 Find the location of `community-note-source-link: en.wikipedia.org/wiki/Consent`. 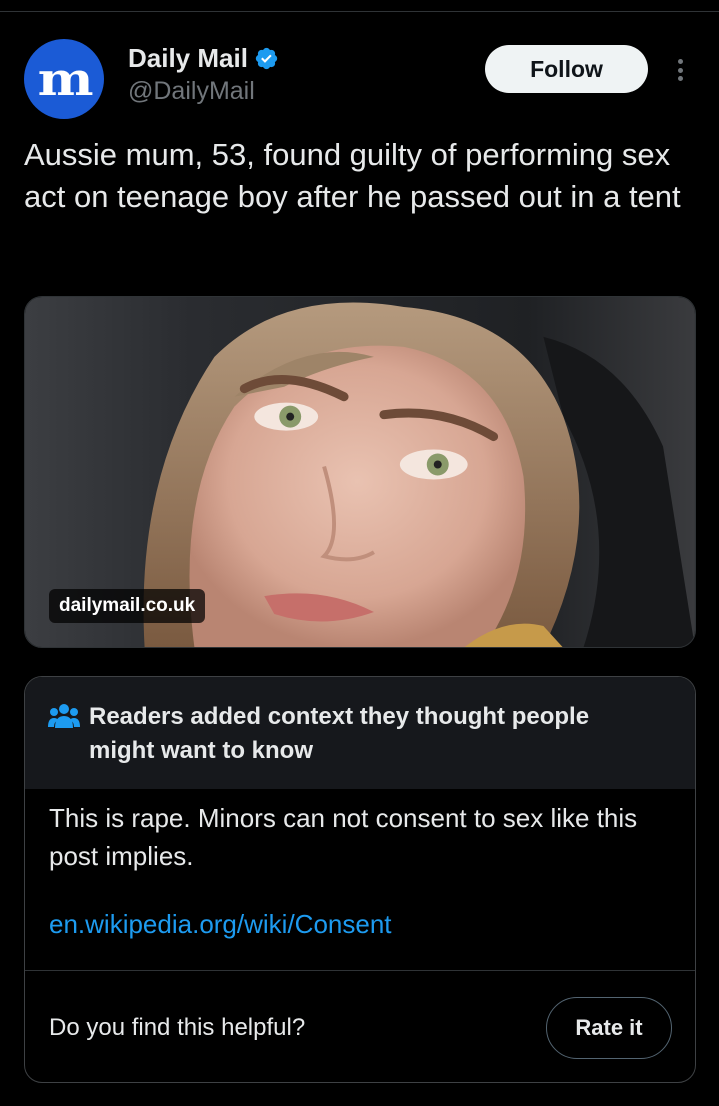

community-note-source-link: en.wikipedia.org/wiki/Consent is located at coordinates (220, 924).